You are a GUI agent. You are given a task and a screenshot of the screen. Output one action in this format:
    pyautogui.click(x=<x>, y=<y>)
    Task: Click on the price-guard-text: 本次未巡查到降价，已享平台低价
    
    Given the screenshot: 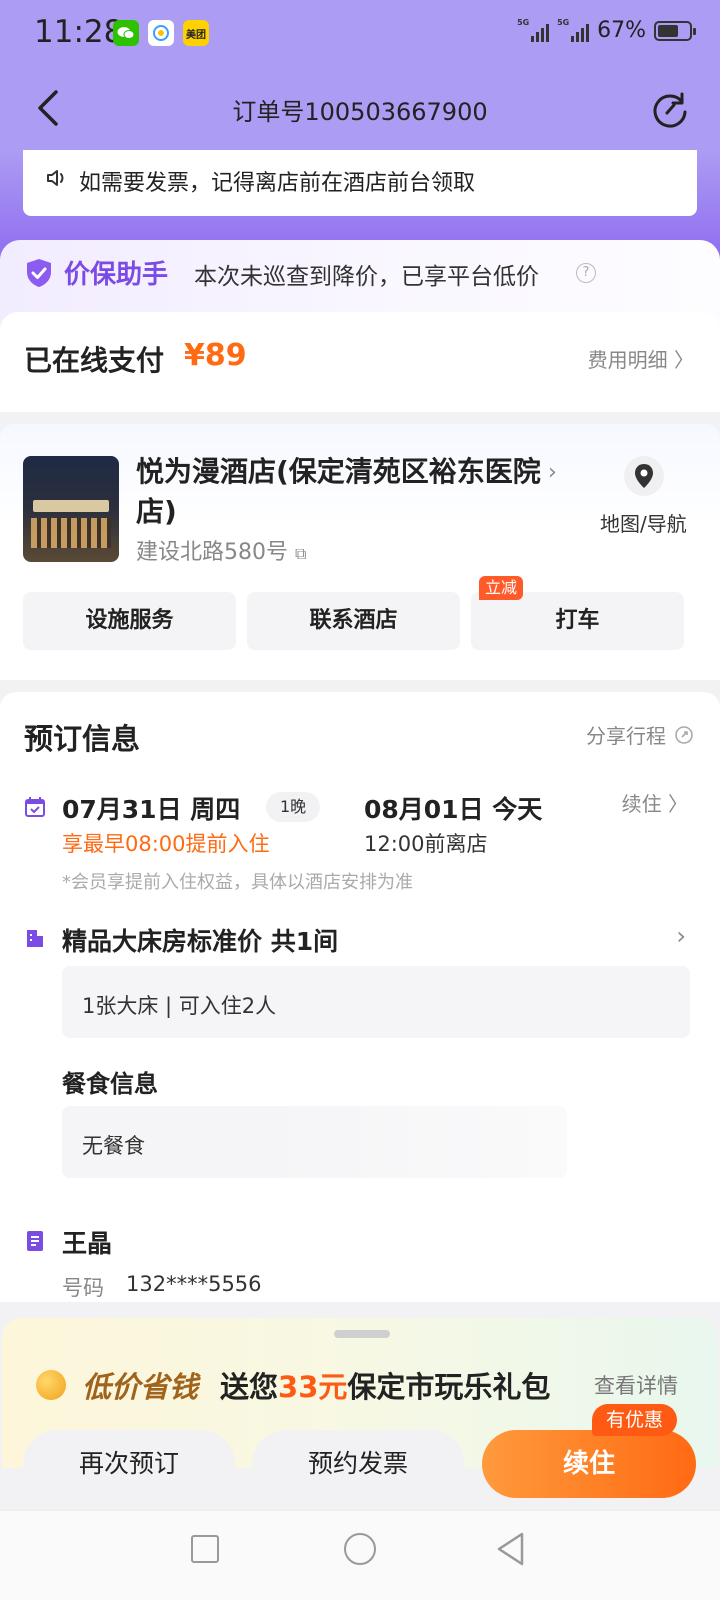 What is the action you would take?
    pyautogui.click(x=366, y=277)
    